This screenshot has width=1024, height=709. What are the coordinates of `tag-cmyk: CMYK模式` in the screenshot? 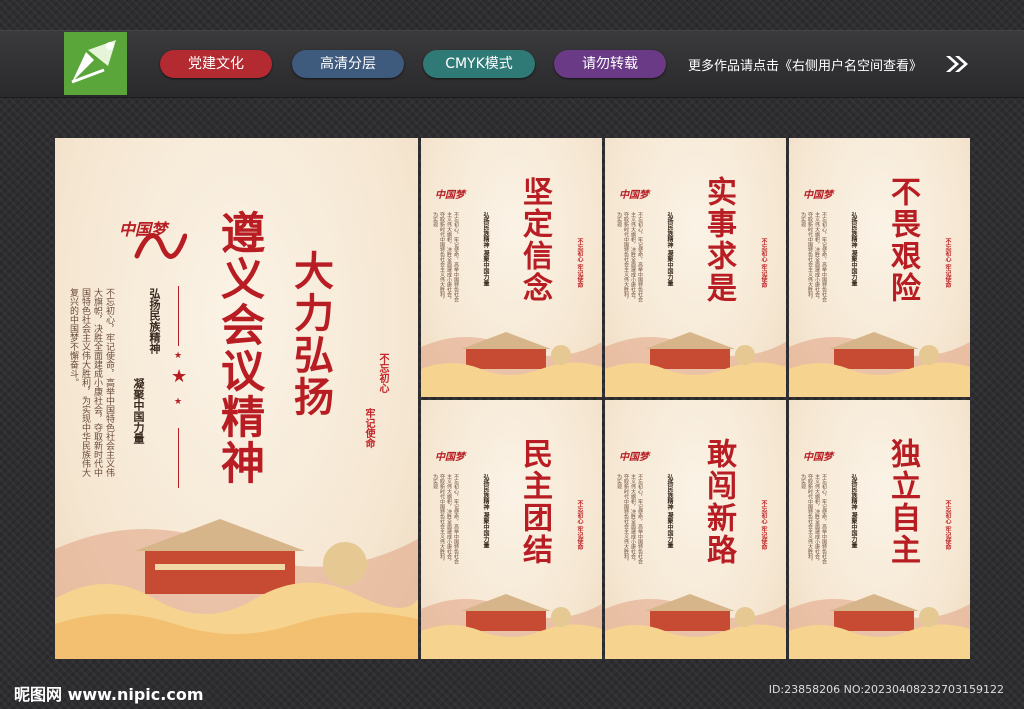 It's located at (479, 64).